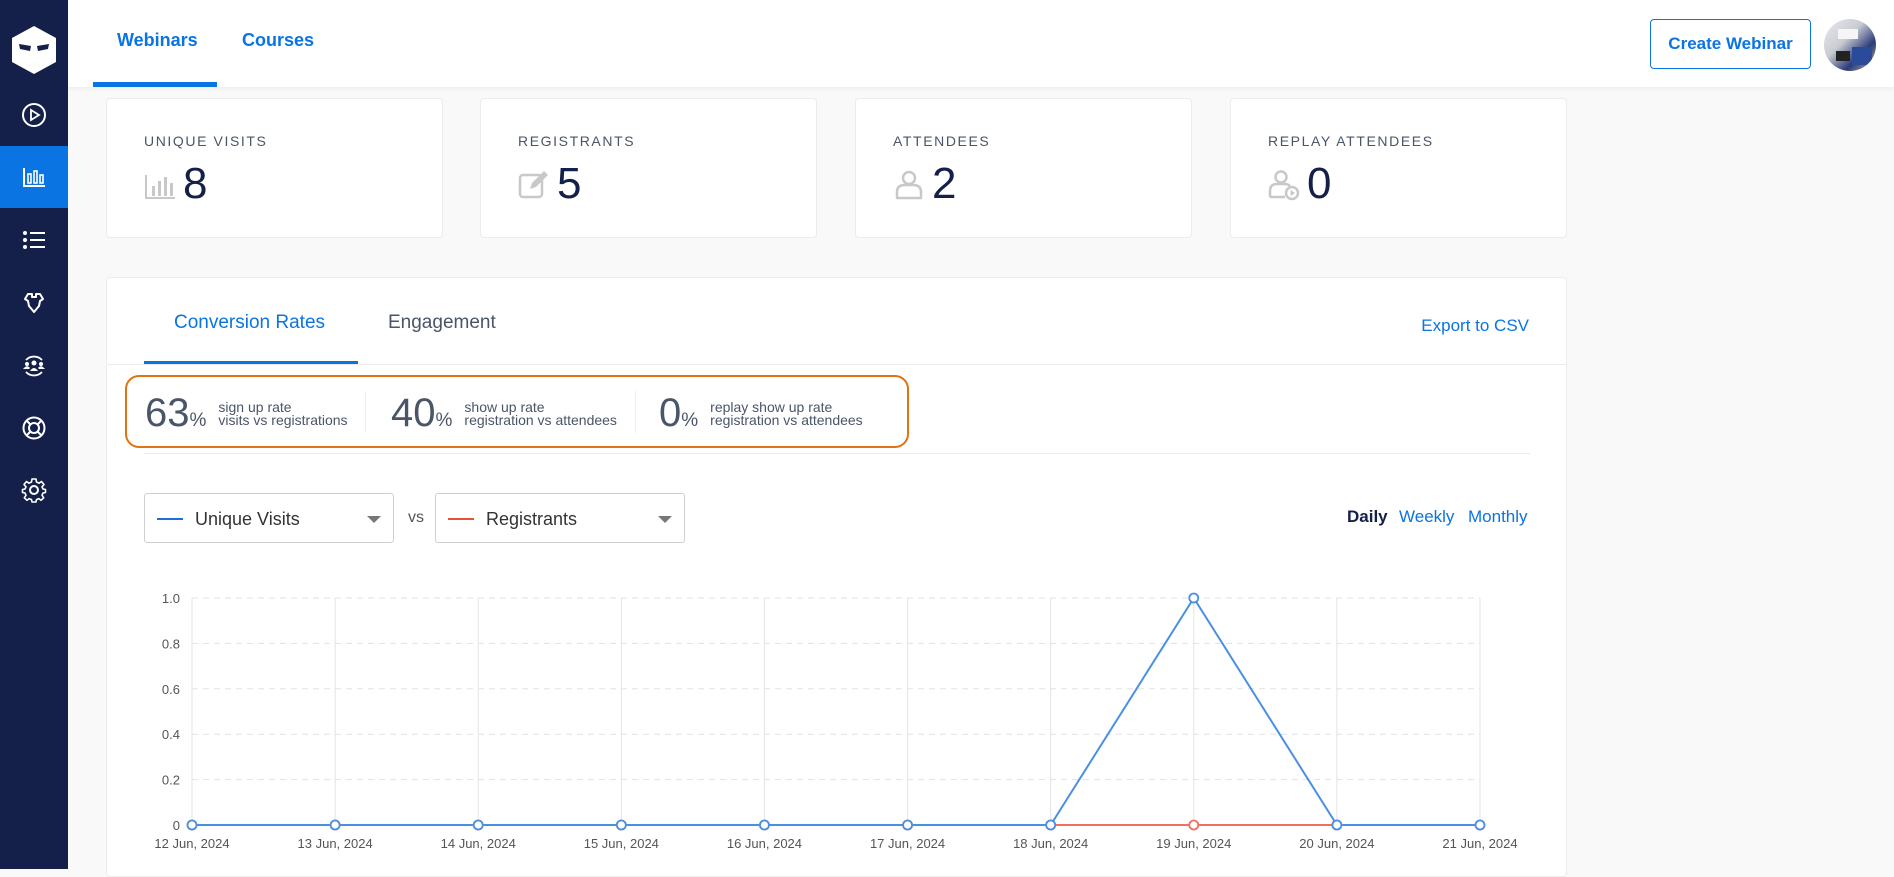 The height and width of the screenshot is (877, 1894). I want to click on period-weekly: Weekly, so click(1426, 517).